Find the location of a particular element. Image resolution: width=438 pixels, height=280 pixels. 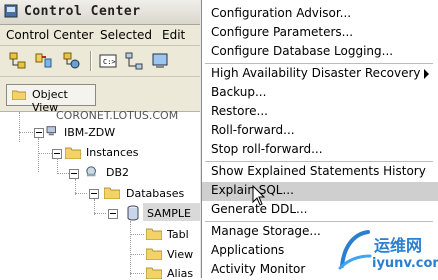

menu-item-hadr: High Availability Disaster Recovery is located at coordinates (320, 74).